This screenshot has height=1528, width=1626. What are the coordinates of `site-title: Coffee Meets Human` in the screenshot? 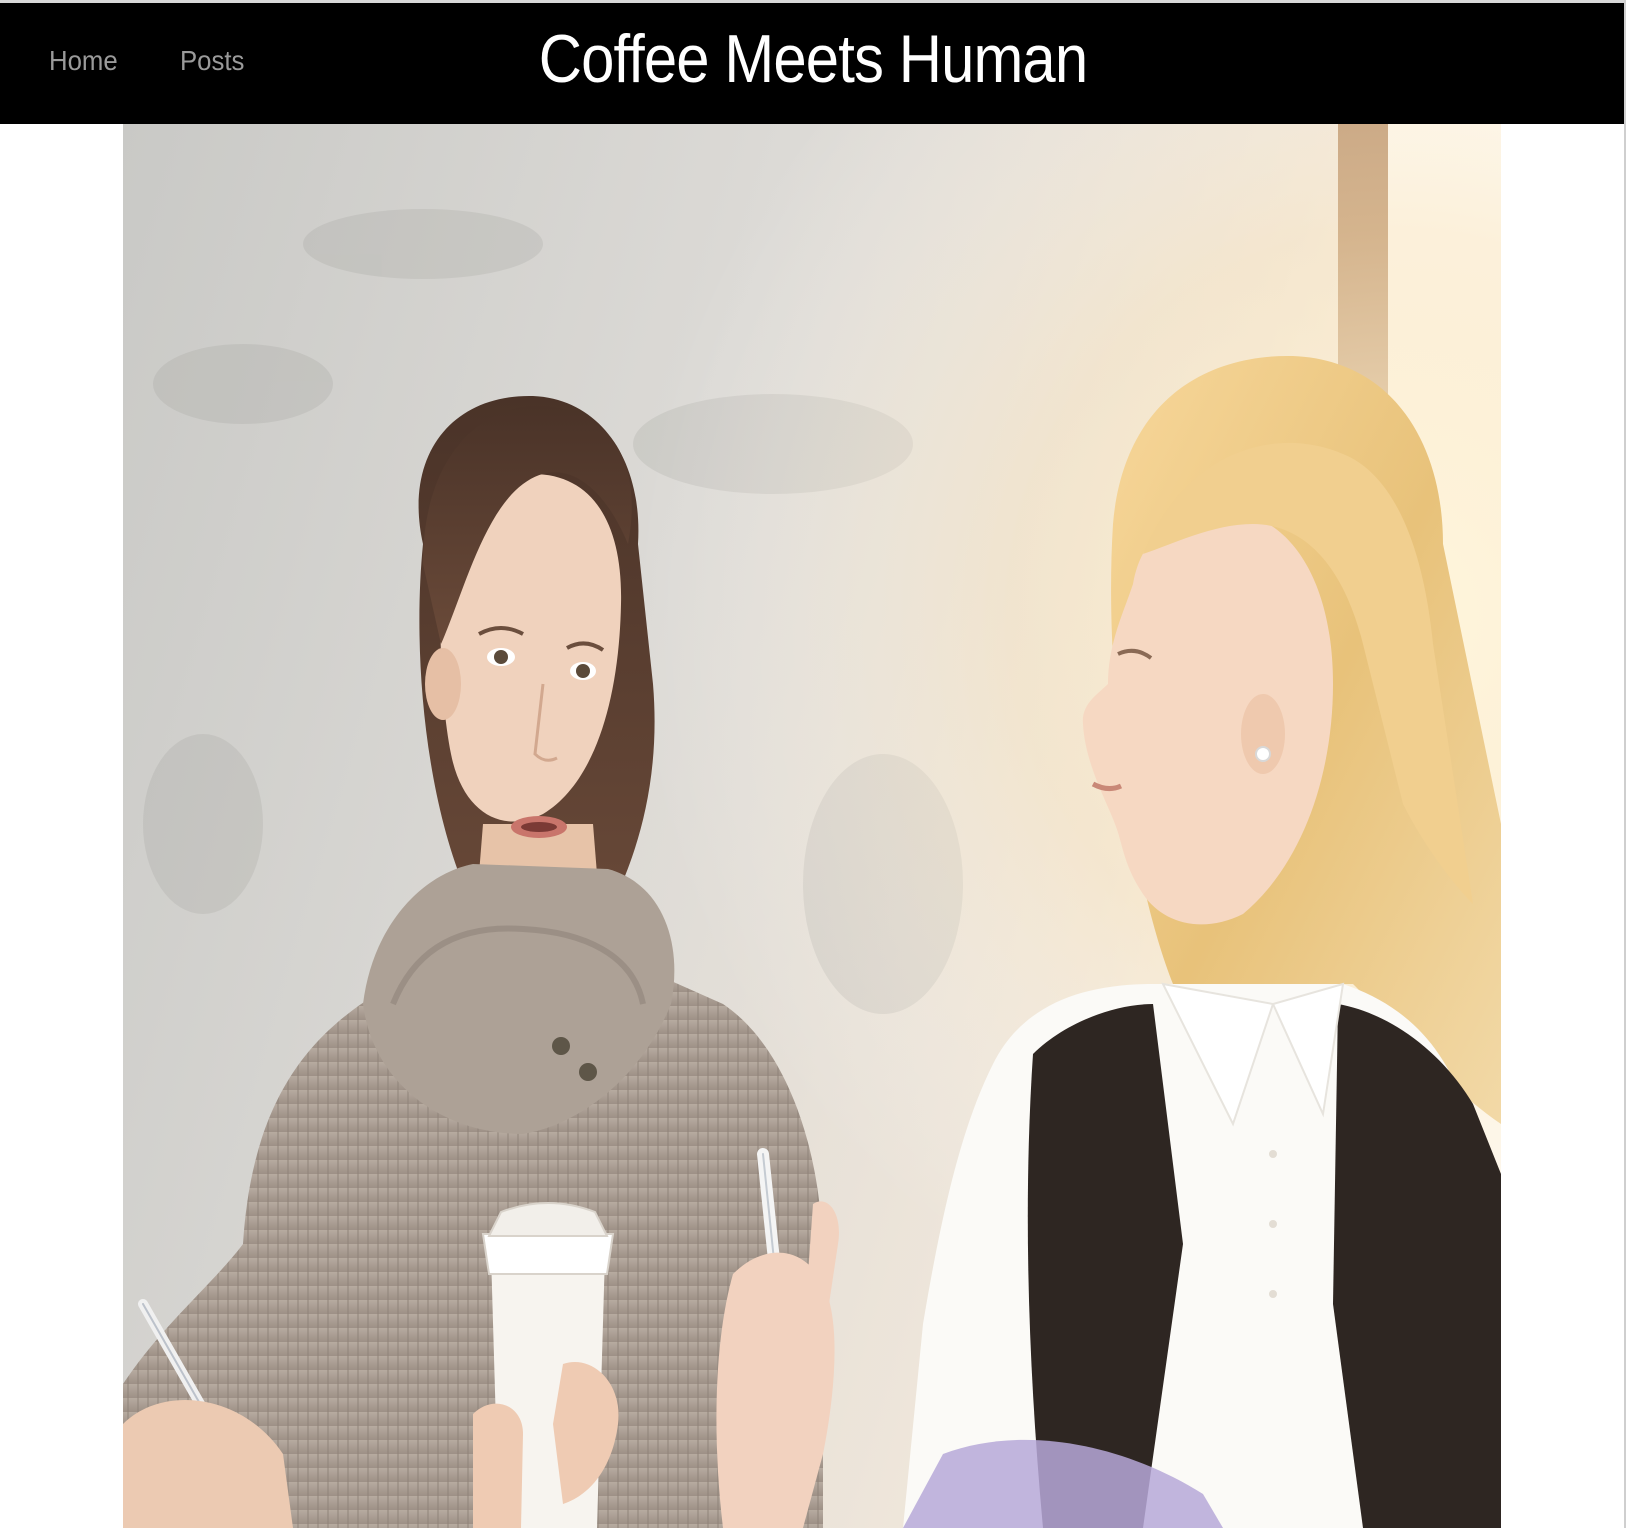 It's located at (813, 59).